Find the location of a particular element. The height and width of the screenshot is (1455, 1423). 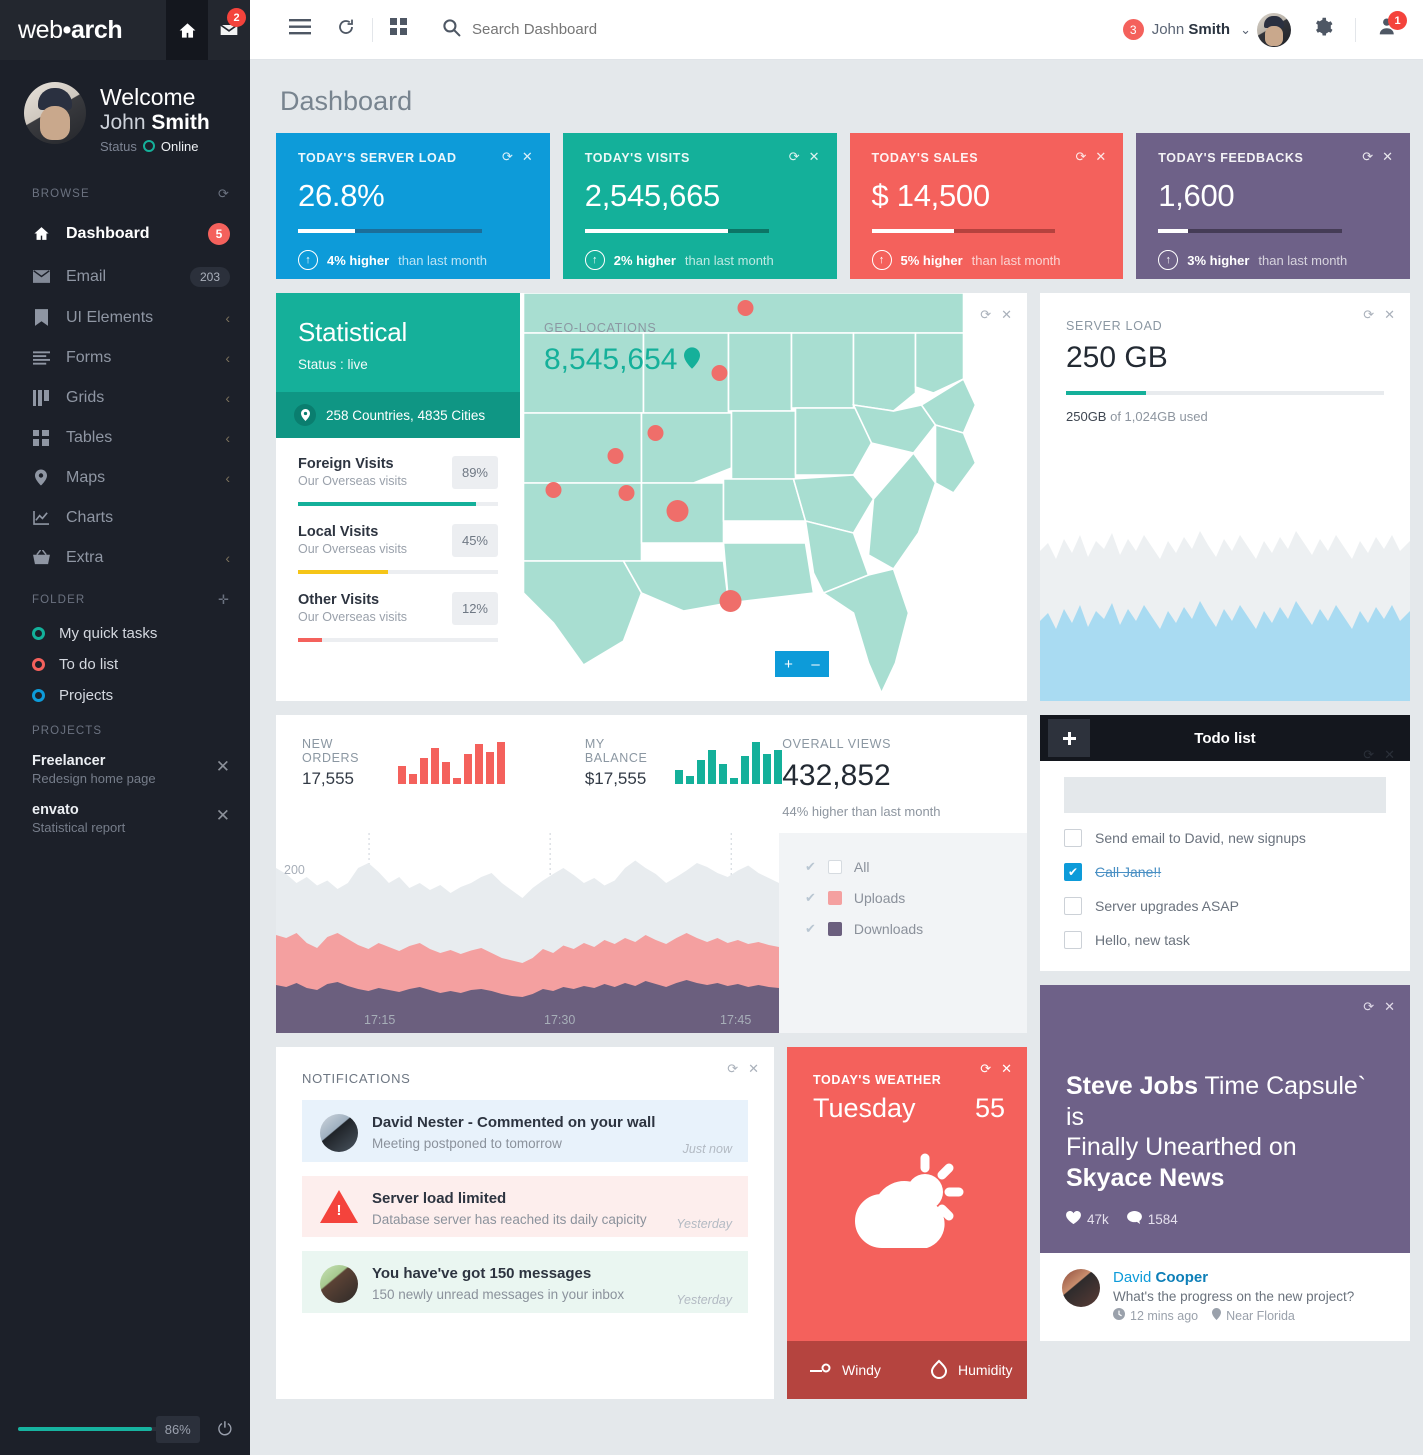

map-zoom-controls: + – is located at coordinates (802, 664).